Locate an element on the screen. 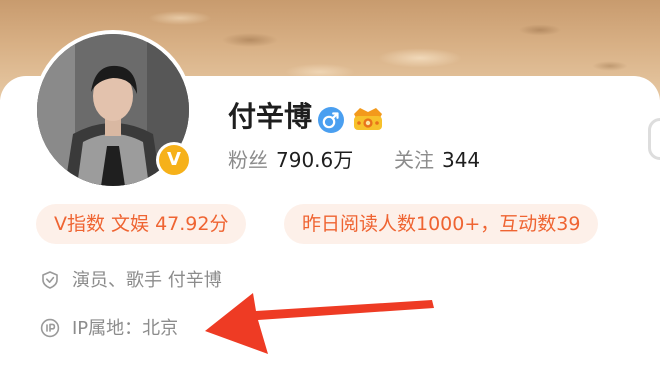 This screenshot has height=368, width=660. follow-stat: 关注 344 is located at coordinates (434, 160).